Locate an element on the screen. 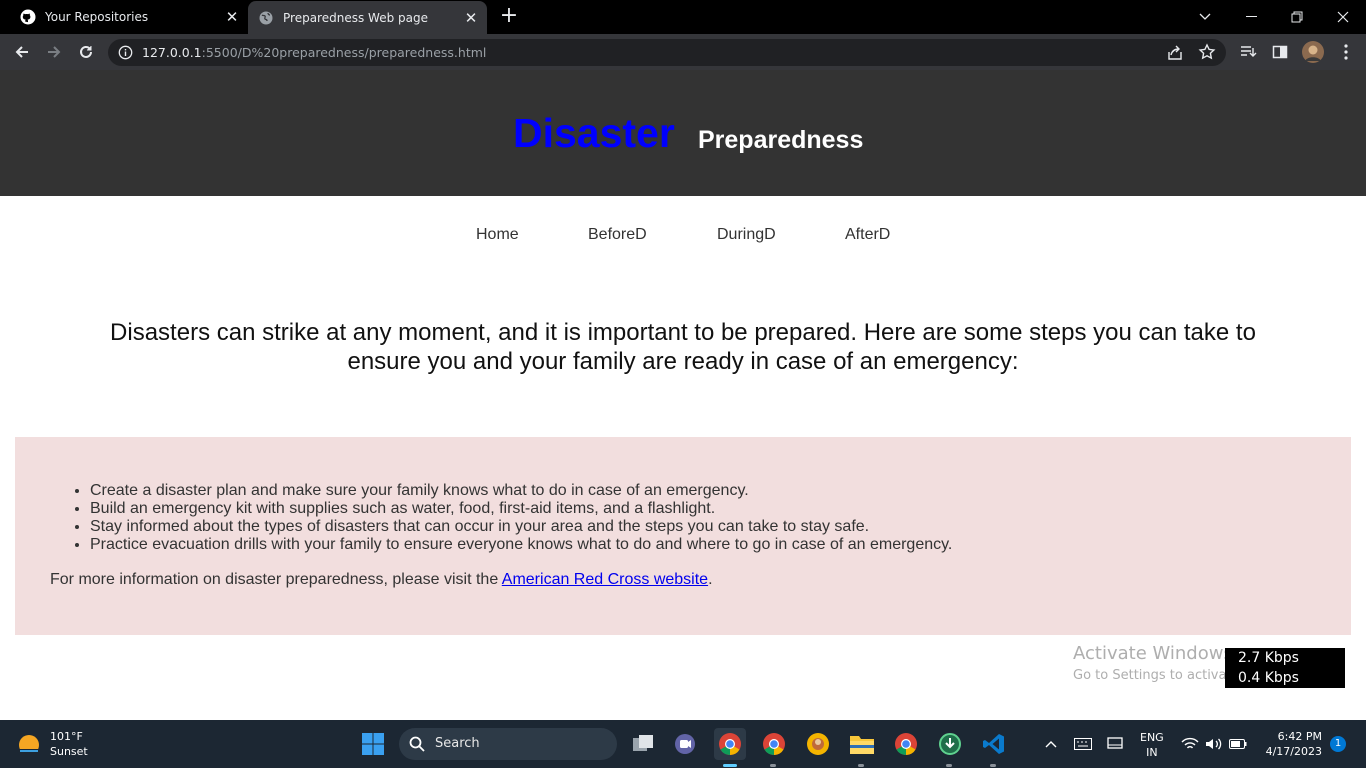 This screenshot has height=768, width=1366. teams-chat-icon is located at coordinates (685, 744).